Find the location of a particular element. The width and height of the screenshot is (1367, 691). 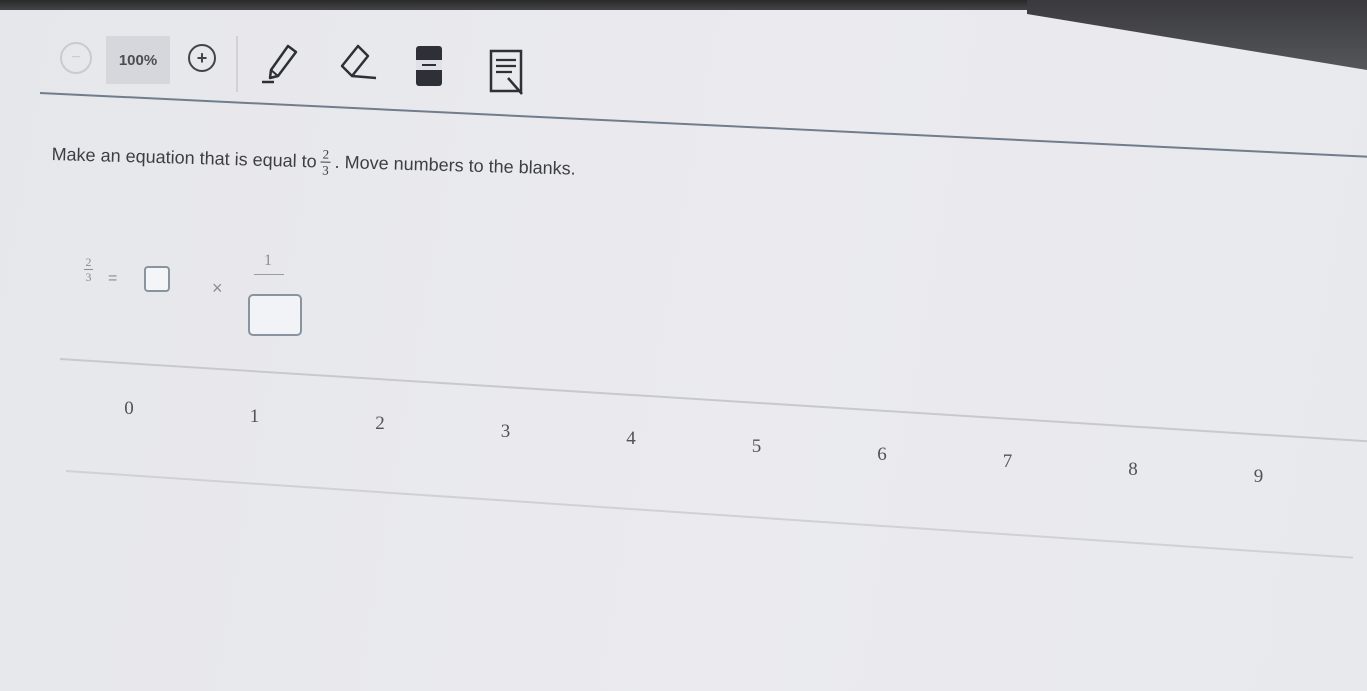

number-tile-7: 7 is located at coordinates (1008, 462).